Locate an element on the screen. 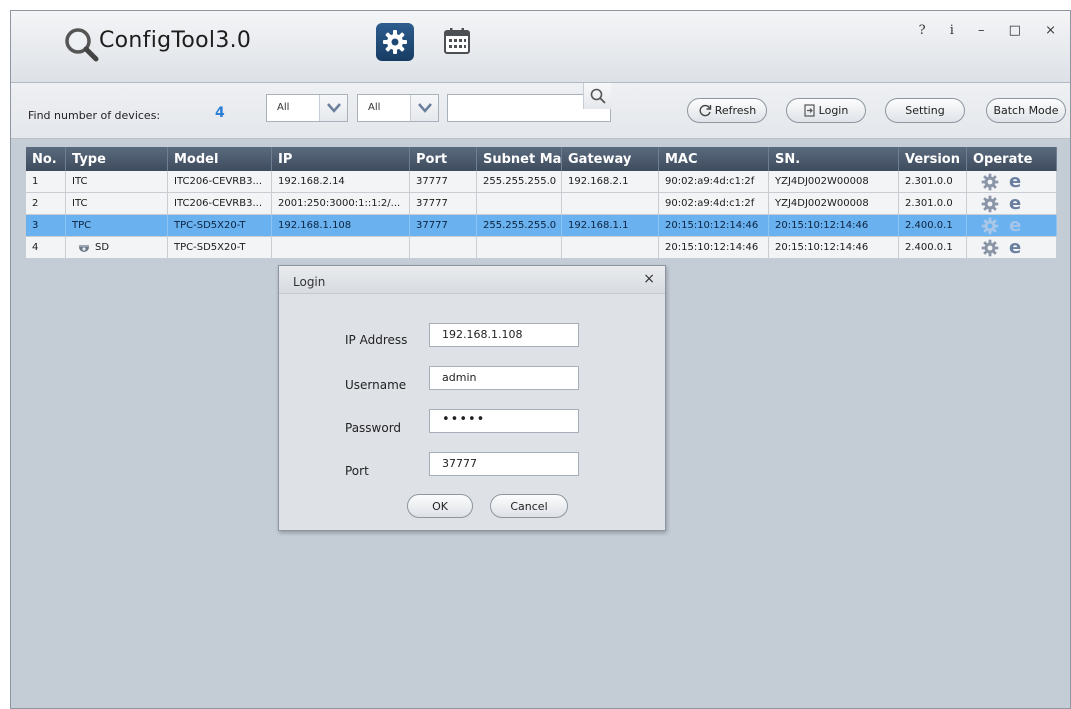 Image resolution: width=1071 pixels, height=709 pixels. cell-type: SD is located at coordinates (117, 247).